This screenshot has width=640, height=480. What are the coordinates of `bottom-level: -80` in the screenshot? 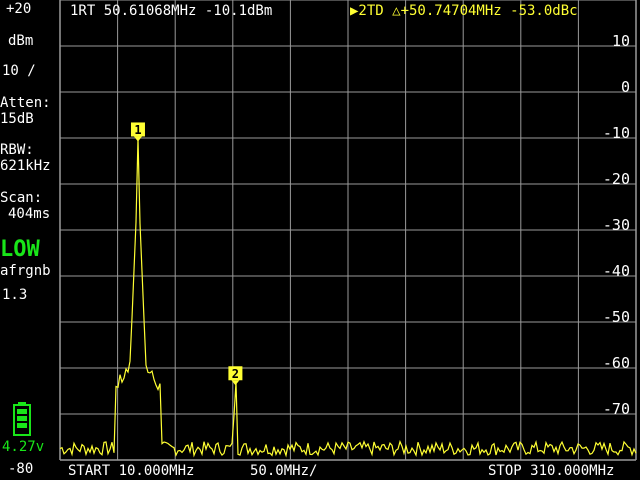 It's located at (21, 469).